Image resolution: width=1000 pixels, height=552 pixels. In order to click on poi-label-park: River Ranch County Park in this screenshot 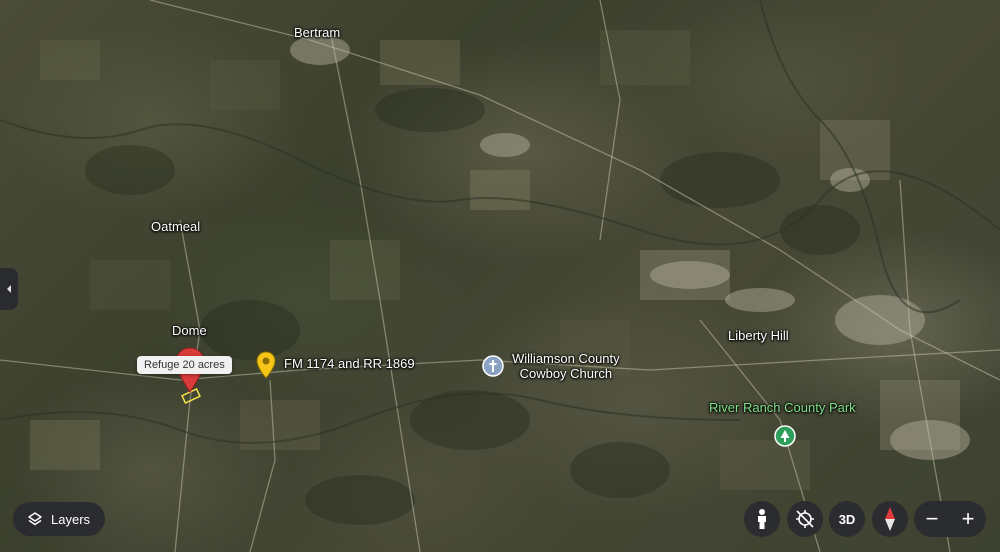, I will do `click(782, 407)`.